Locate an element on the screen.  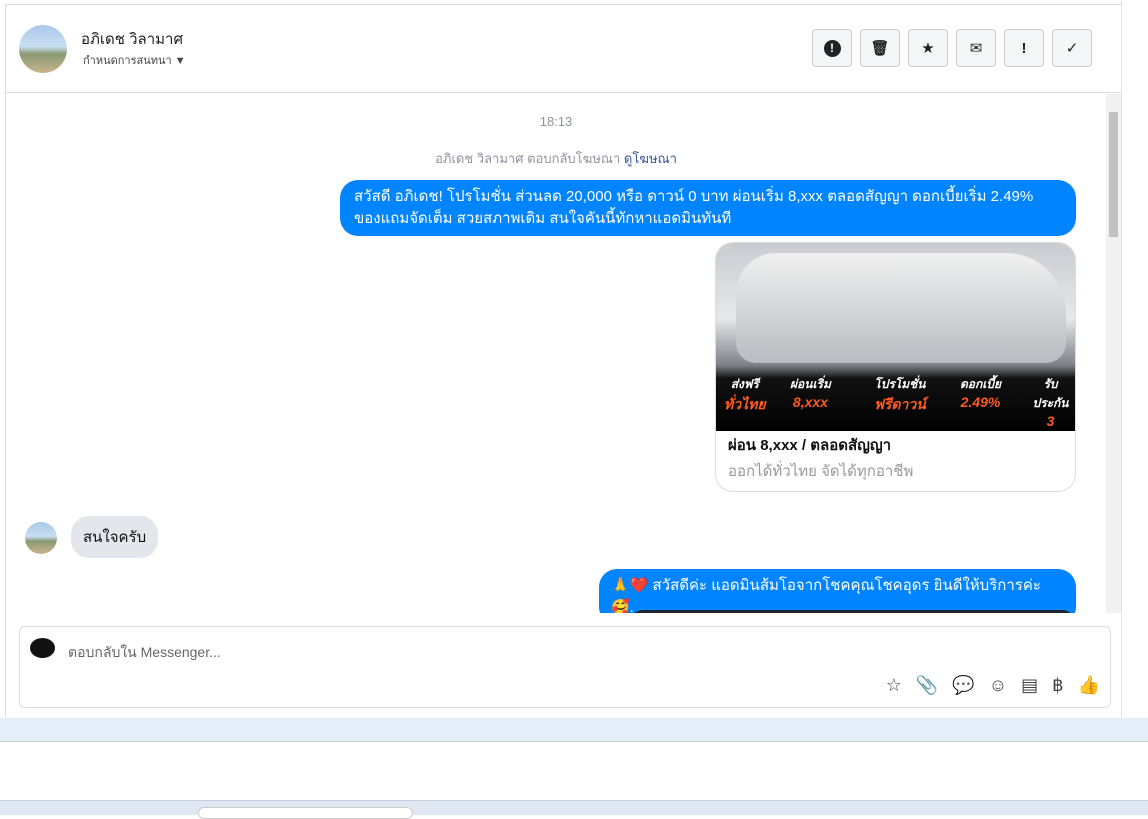
trash-icon: 🗑 is located at coordinates (880, 48).